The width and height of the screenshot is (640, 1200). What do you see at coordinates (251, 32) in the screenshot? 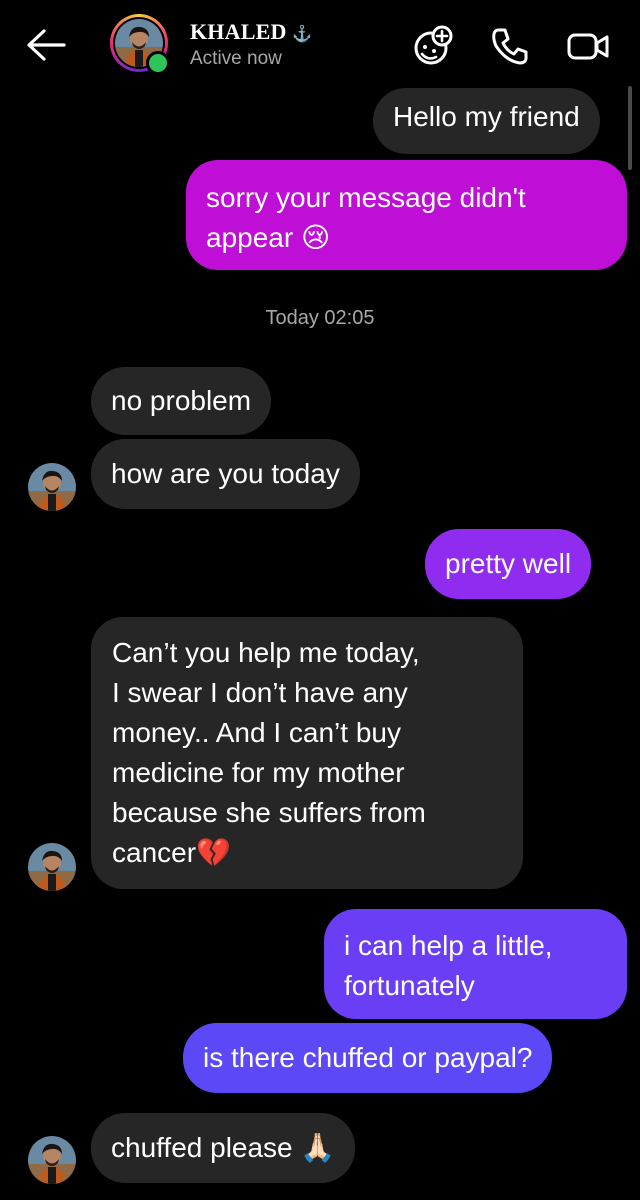
I see `contact-name: KHALED ⚓` at bounding box center [251, 32].